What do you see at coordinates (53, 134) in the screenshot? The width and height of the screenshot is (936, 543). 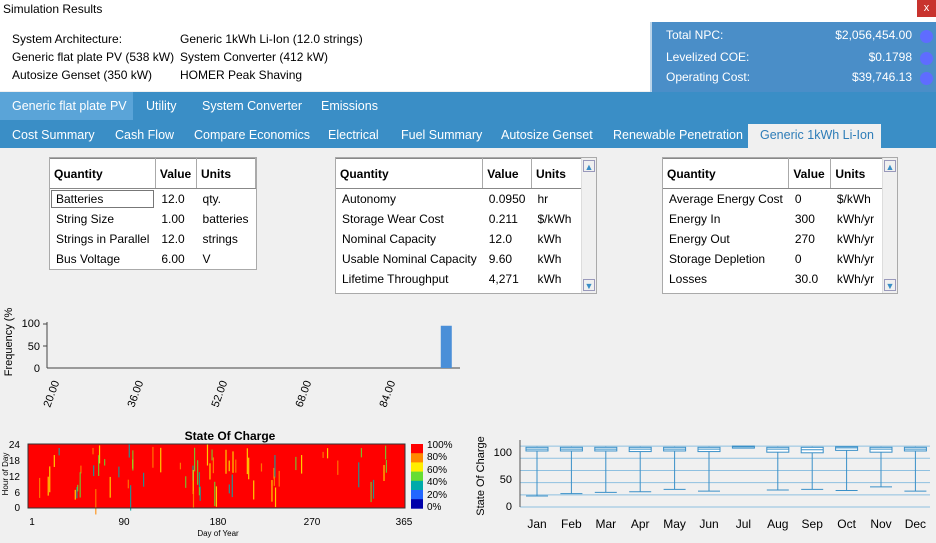 I see `tab-cost-summary: Cost Summary` at bounding box center [53, 134].